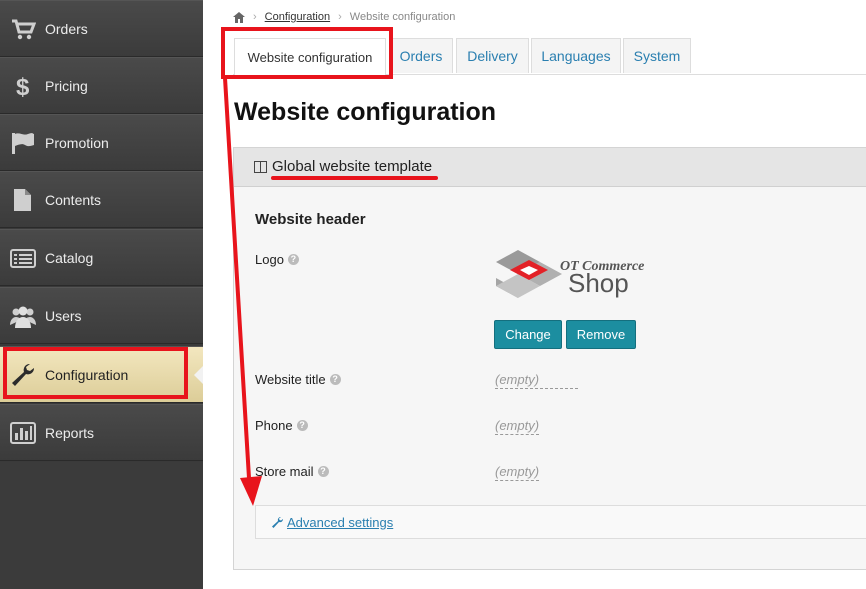 The width and height of the screenshot is (866, 589). I want to click on store-mail-value: (empty), so click(517, 472).